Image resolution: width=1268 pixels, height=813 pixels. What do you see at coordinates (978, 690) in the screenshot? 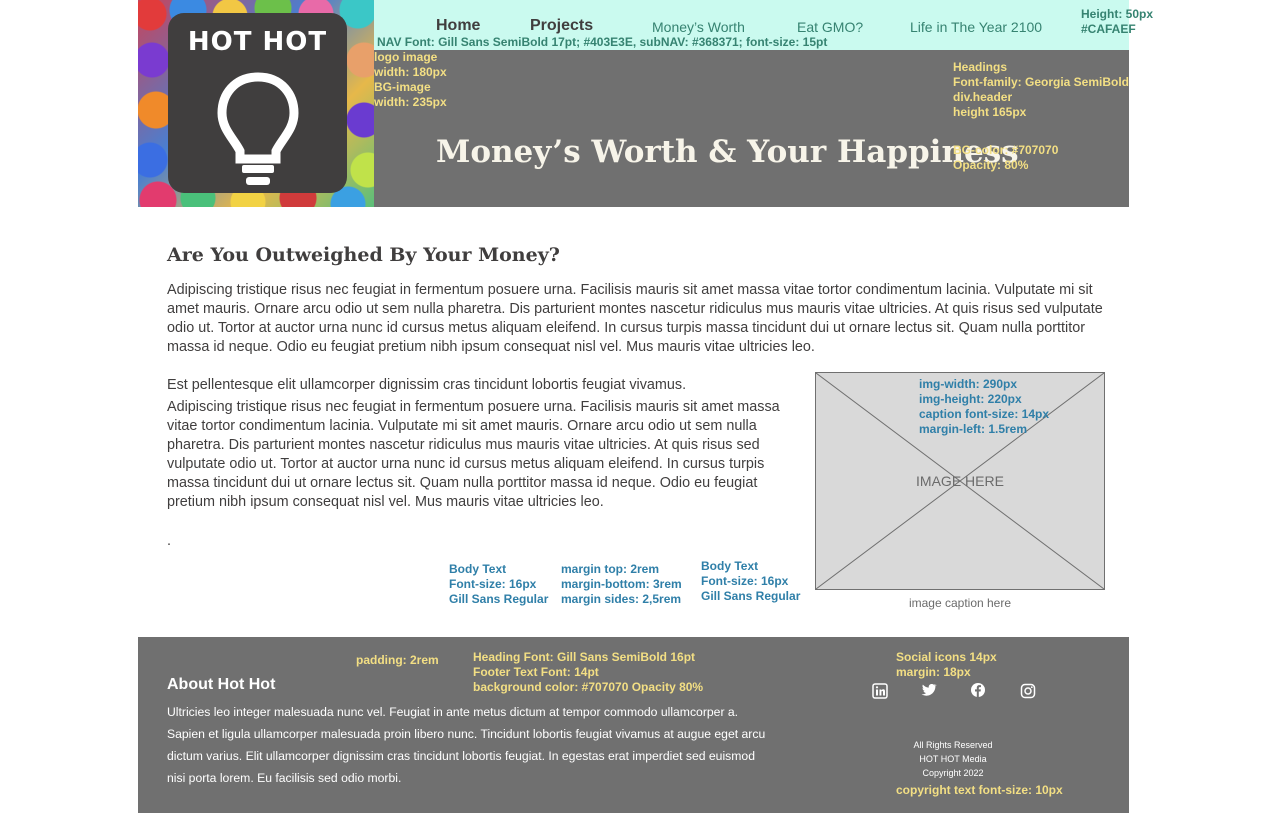
I see `facebook-icon` at bounding box center [978, 690].